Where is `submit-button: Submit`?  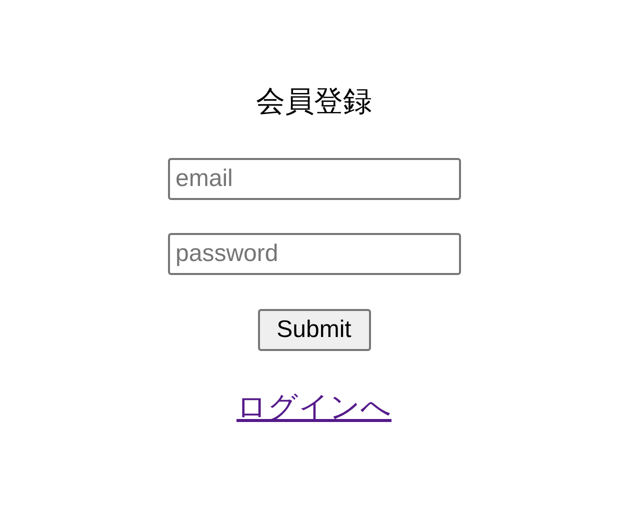
submit-button: Submit is located at coordinates (314, 330).